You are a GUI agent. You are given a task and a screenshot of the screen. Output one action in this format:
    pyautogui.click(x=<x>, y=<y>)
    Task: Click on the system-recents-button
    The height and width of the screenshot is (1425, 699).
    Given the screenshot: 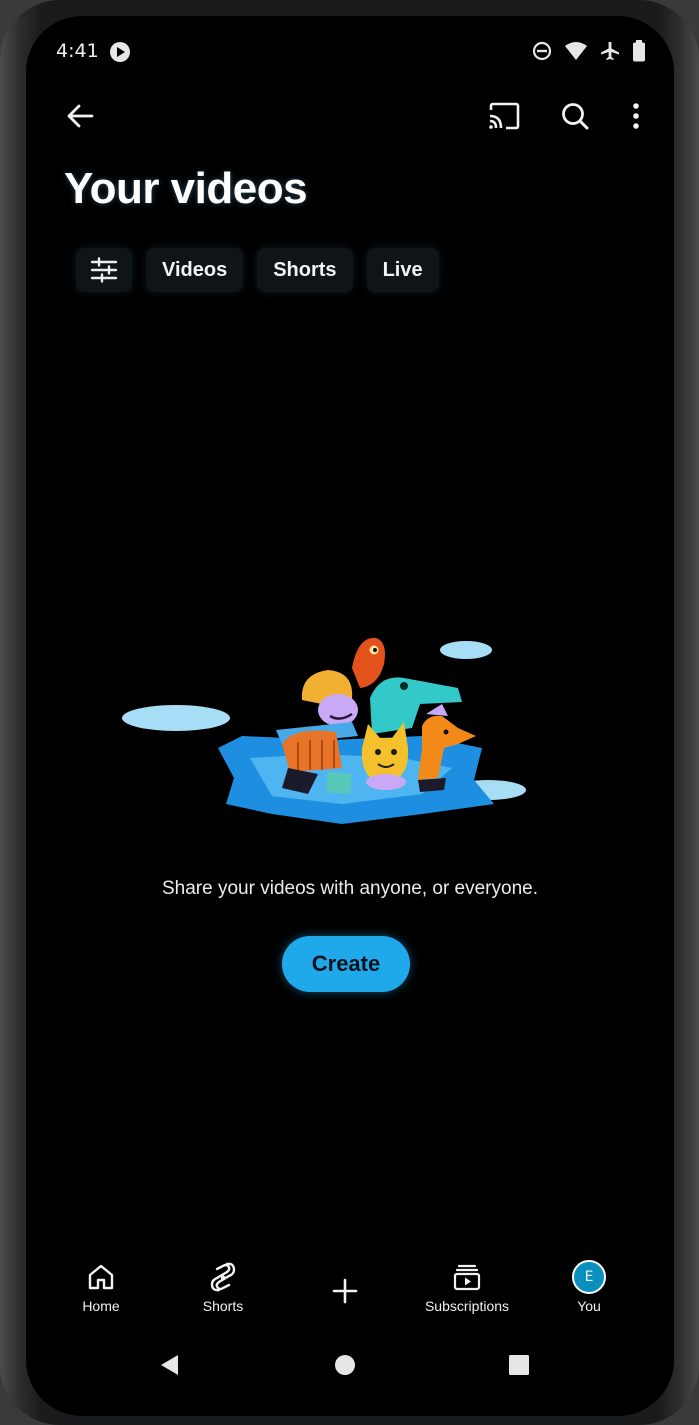 What is the action you would take?
    pyautogui.click(x=519, y=1365)
    